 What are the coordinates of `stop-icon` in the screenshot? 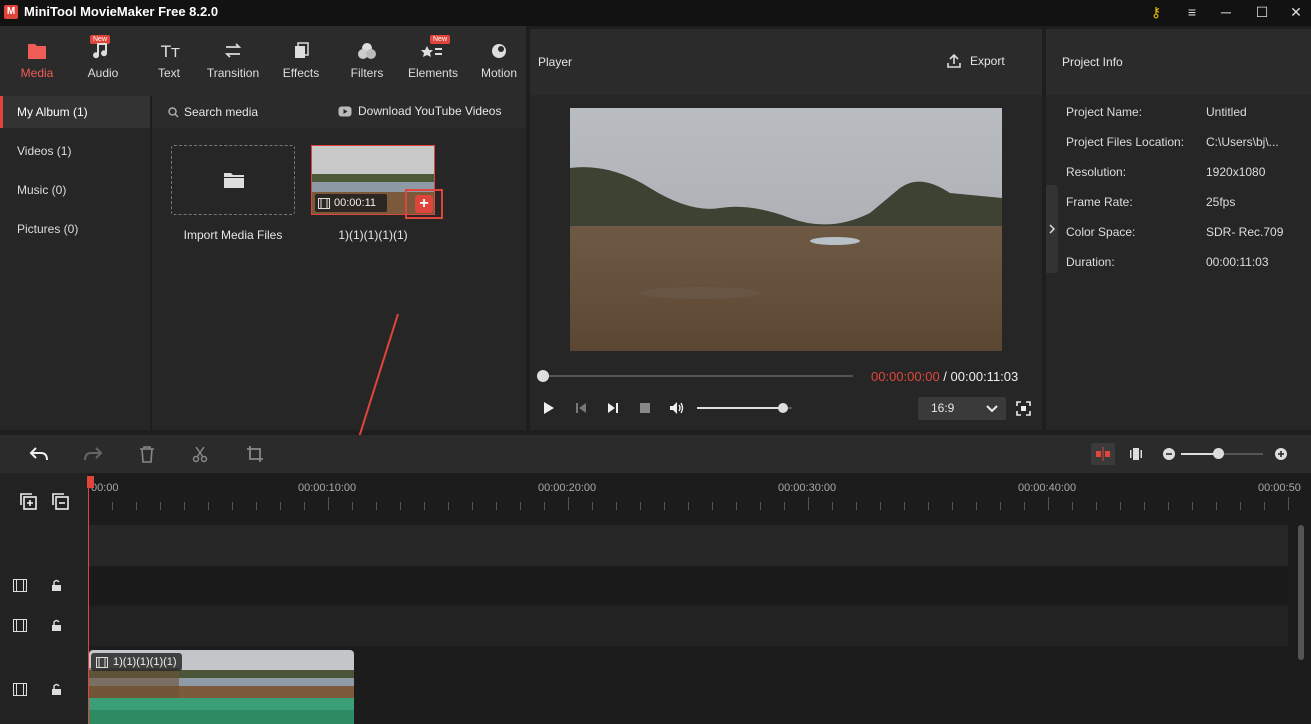 It's located at (645, 408).